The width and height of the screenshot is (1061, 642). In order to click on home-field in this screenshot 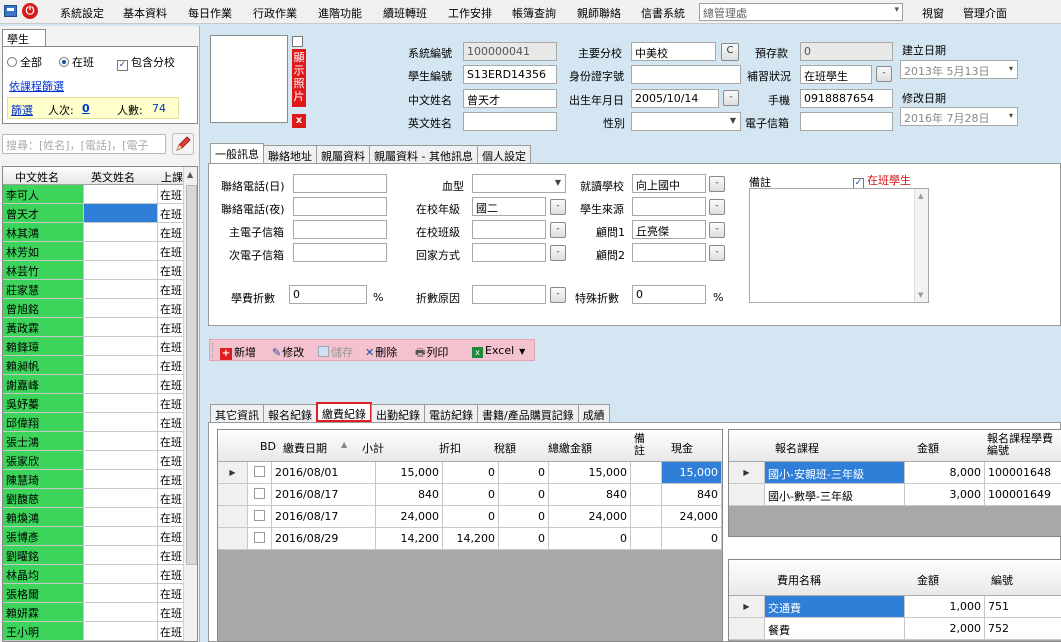, I will do `click(509, 252)`.